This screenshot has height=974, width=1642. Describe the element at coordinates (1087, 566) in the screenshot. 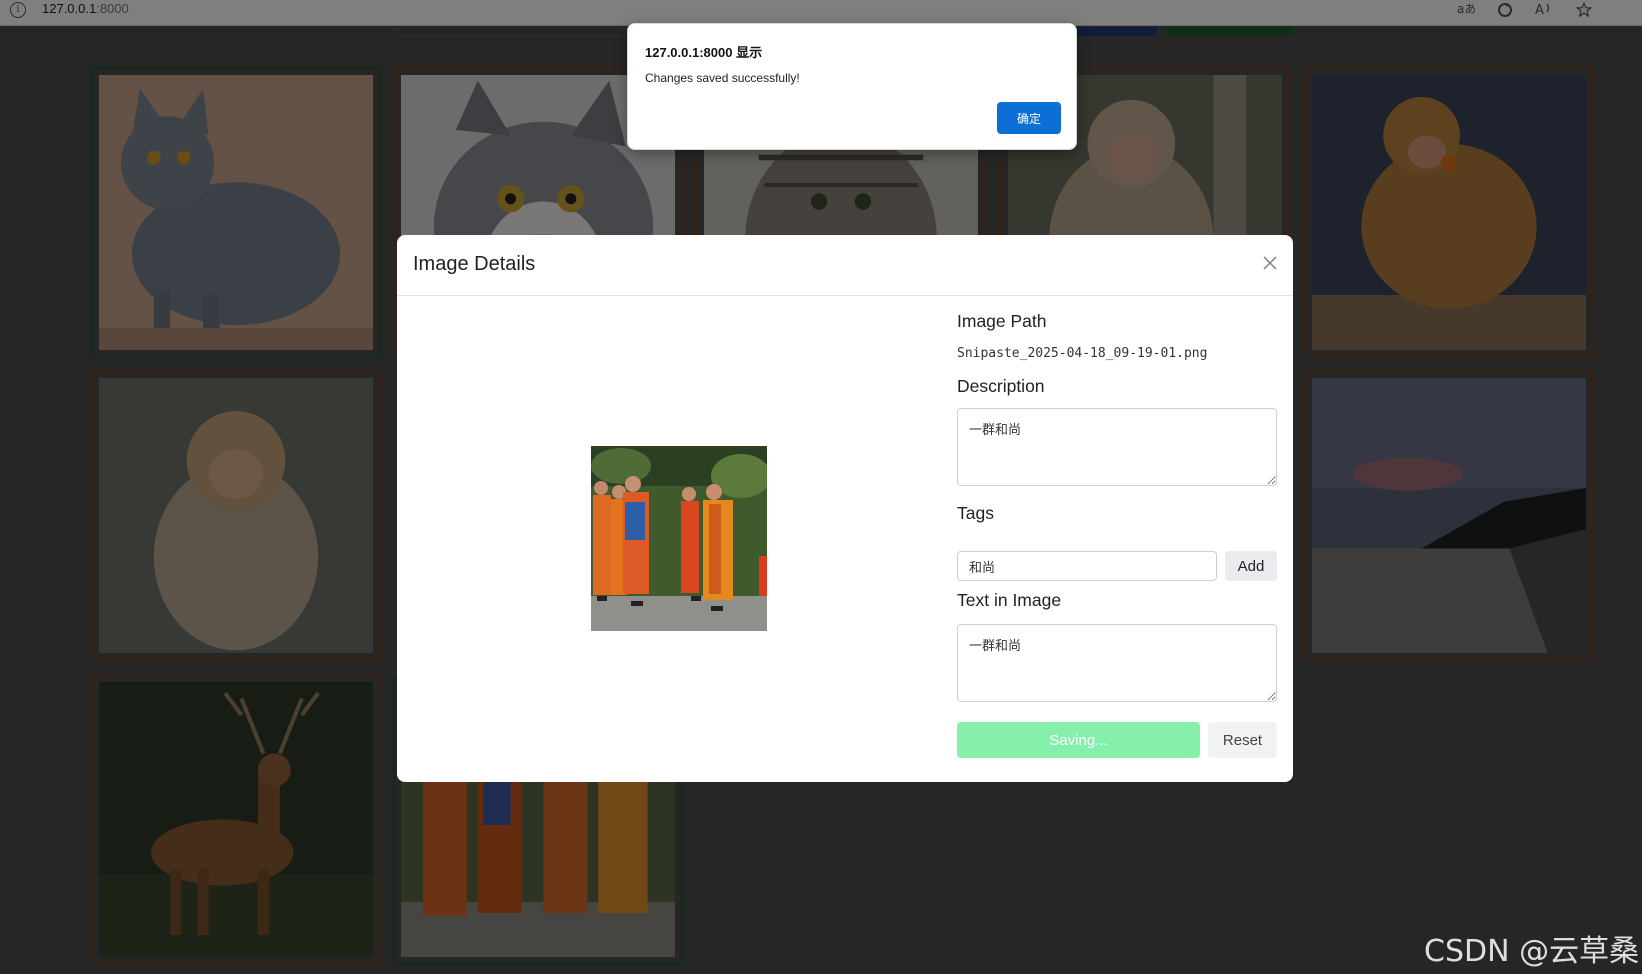

I see `tag-input` at that location.